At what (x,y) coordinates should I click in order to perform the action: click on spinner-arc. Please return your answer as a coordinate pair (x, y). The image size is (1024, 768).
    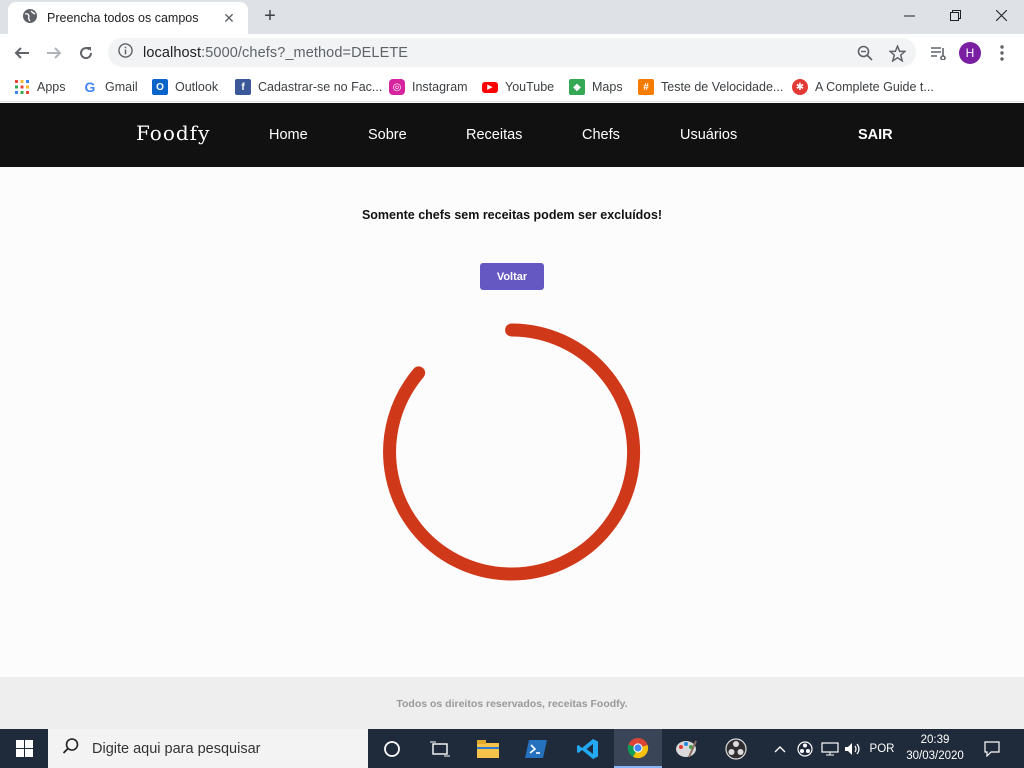
    Looking at the image, I should click on (512, 452).